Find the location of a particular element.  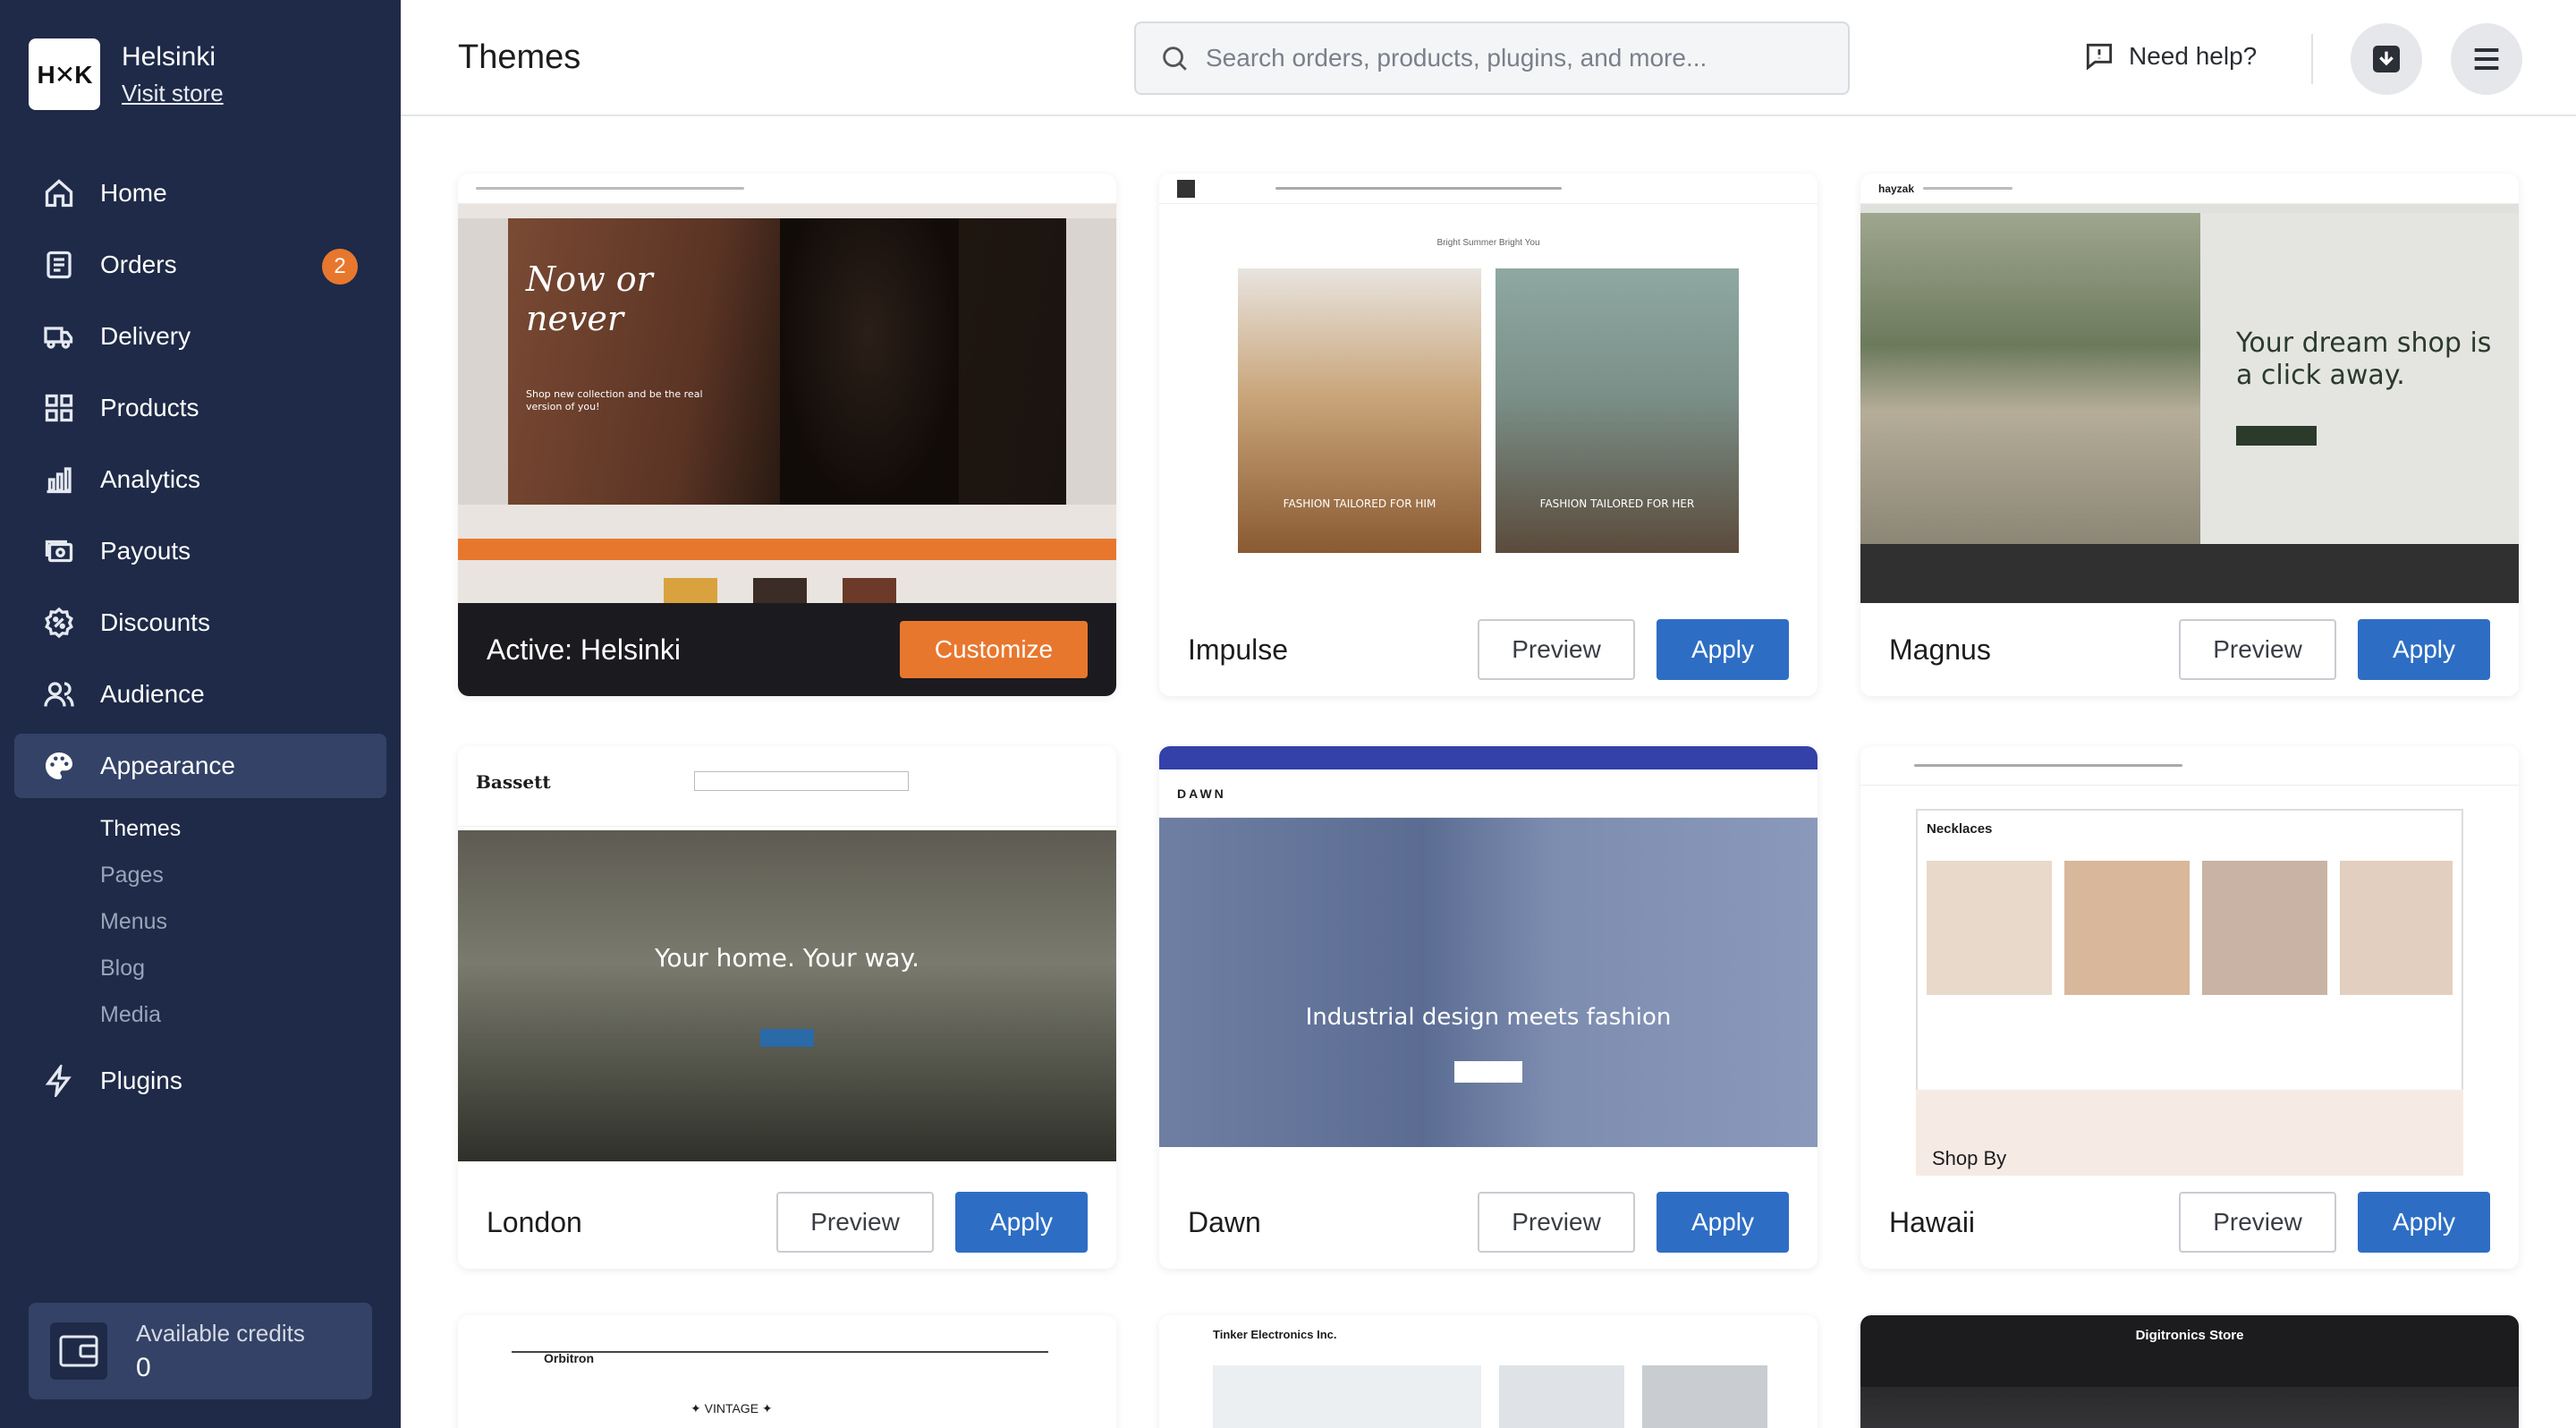

payout-icon is located at coordinates (59, 551).